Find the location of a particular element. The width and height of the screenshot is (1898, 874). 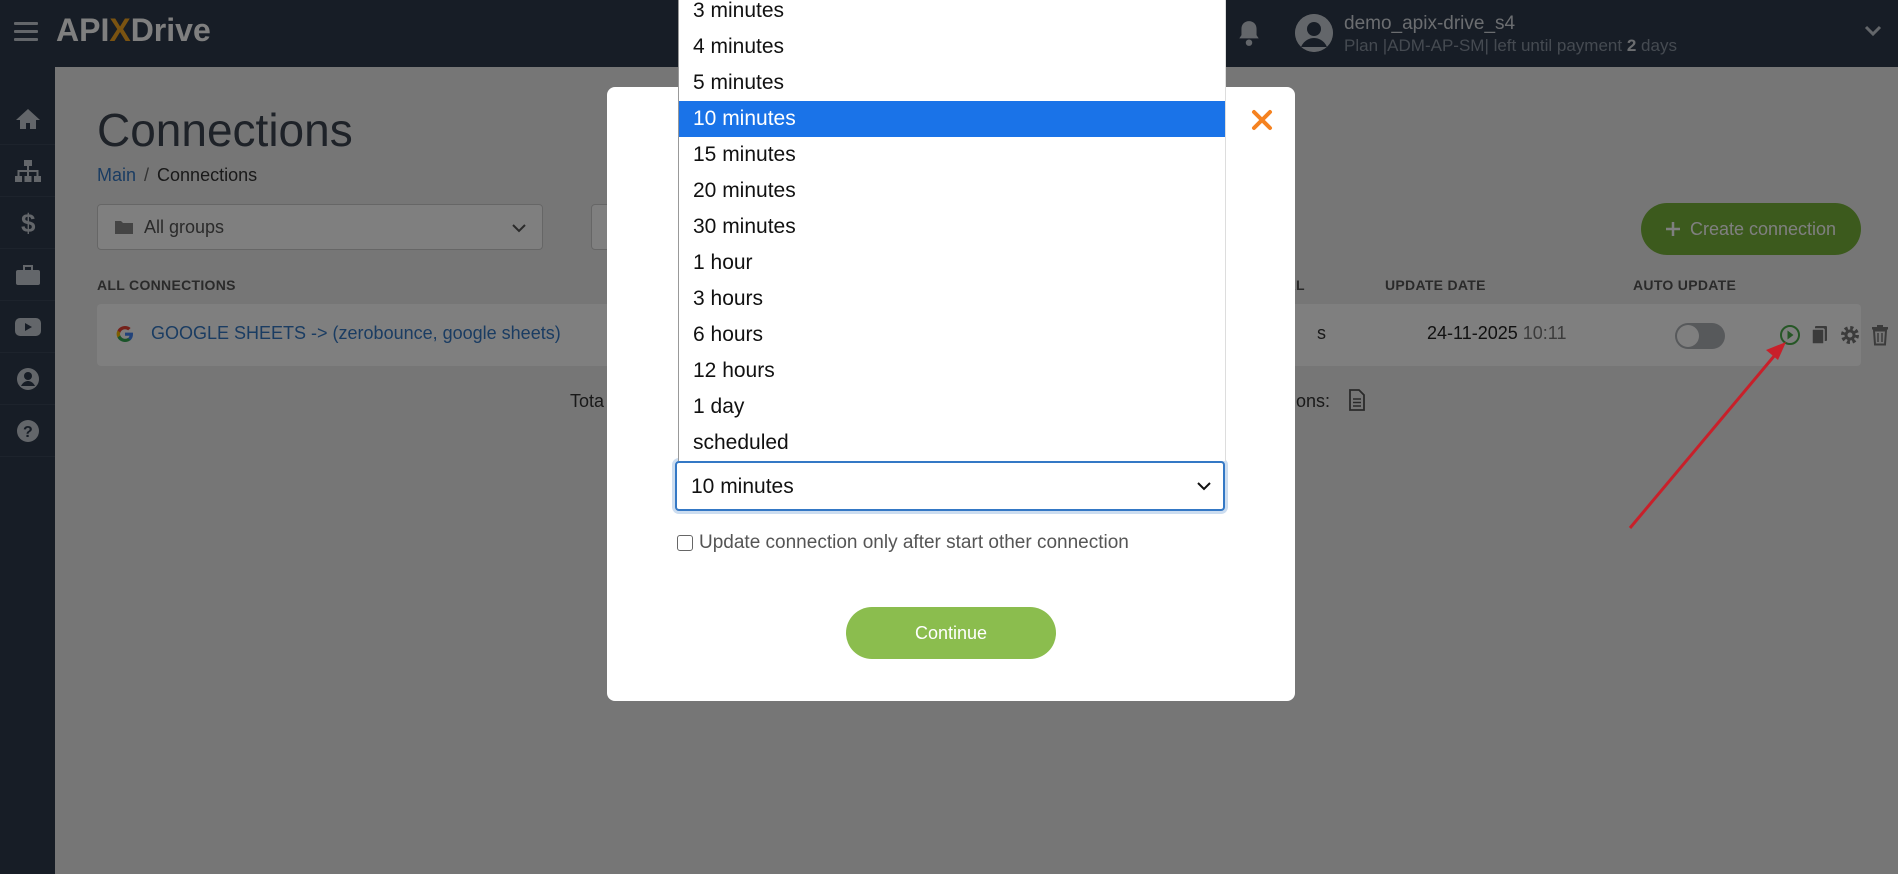

update-interval-value: 10 minutes is located at coordinates (742, 486).